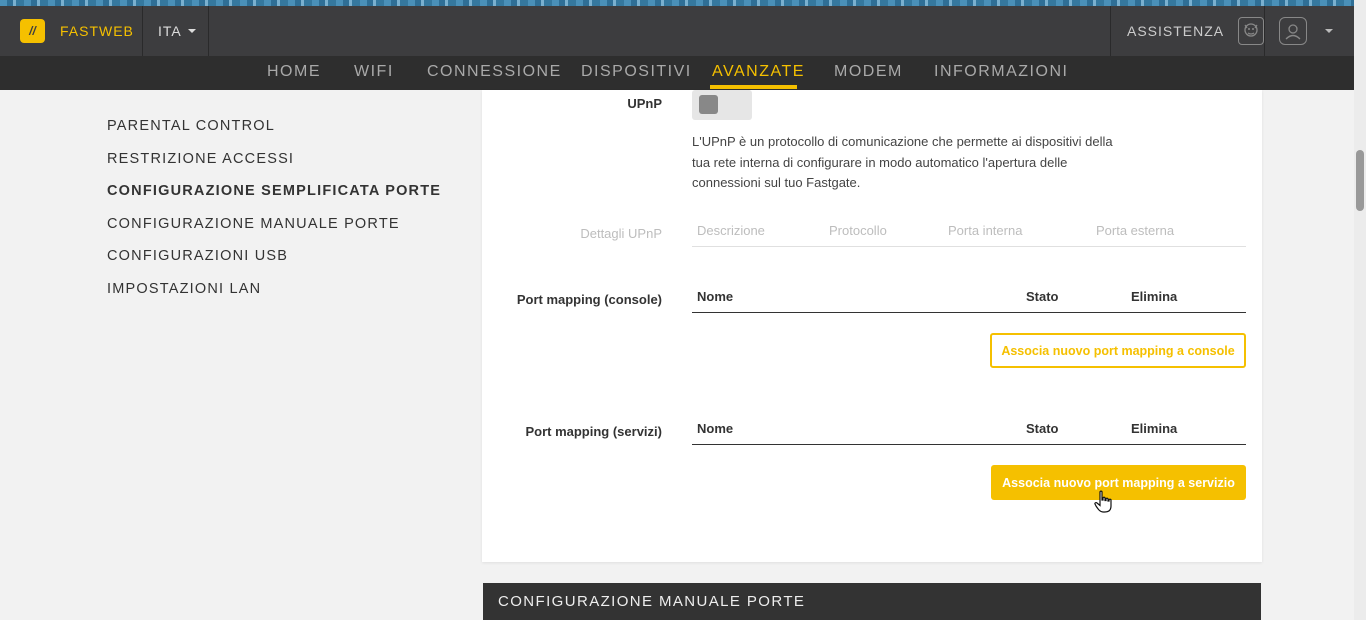  Describe the element at coordinates (589, 299) in the screenshot. I see `console-mapping-label: Port mapping (console)` at that location.